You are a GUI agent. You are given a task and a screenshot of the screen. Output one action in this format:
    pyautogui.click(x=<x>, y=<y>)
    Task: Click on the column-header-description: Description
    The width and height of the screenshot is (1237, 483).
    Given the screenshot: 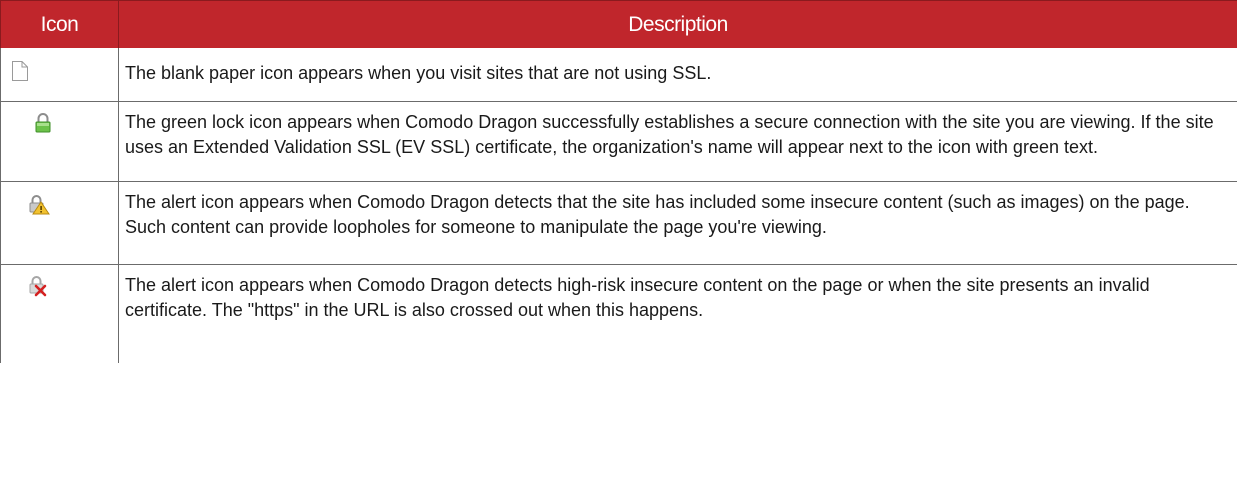 What is the action you would take?
    pyautogui.click(x=677, y=24)
    